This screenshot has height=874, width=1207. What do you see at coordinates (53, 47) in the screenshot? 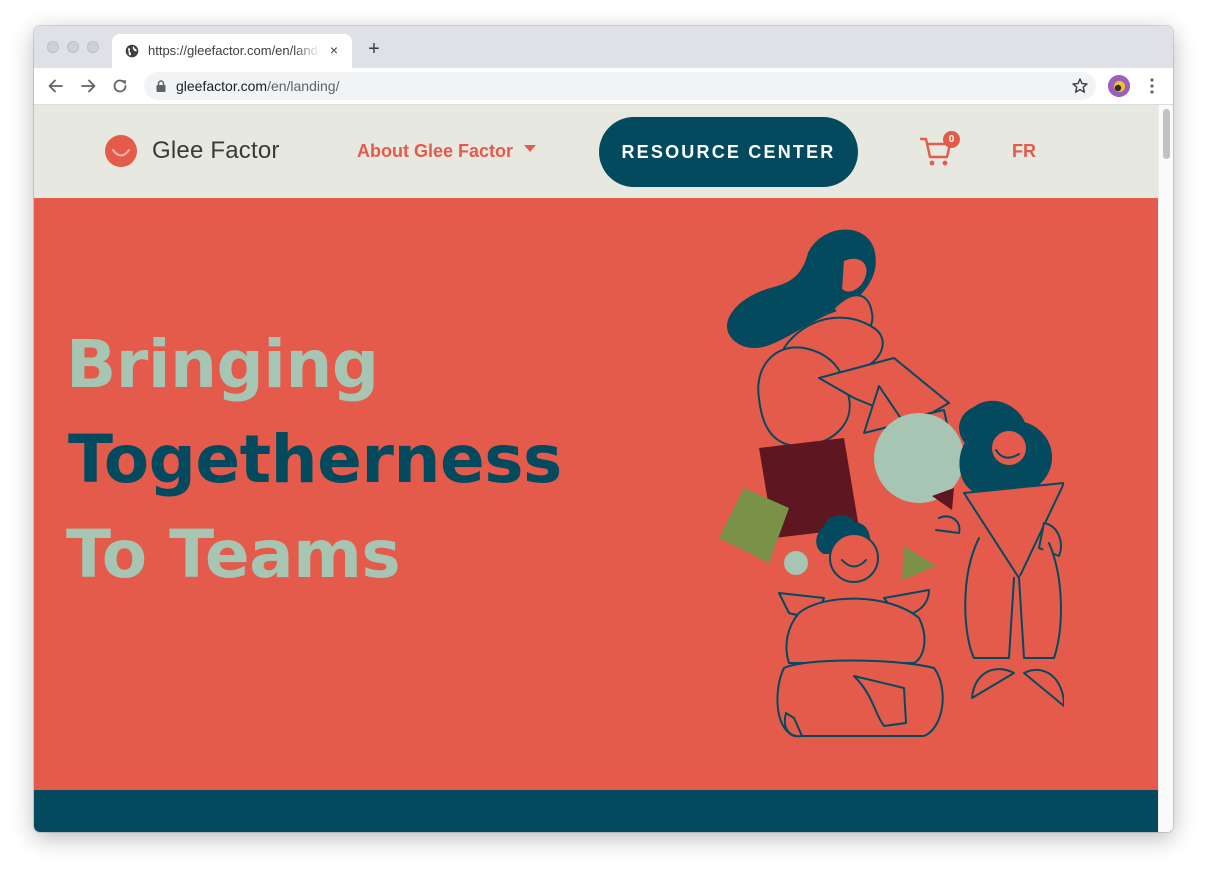
I see `close-window-button` at bounding box center [53, 47].